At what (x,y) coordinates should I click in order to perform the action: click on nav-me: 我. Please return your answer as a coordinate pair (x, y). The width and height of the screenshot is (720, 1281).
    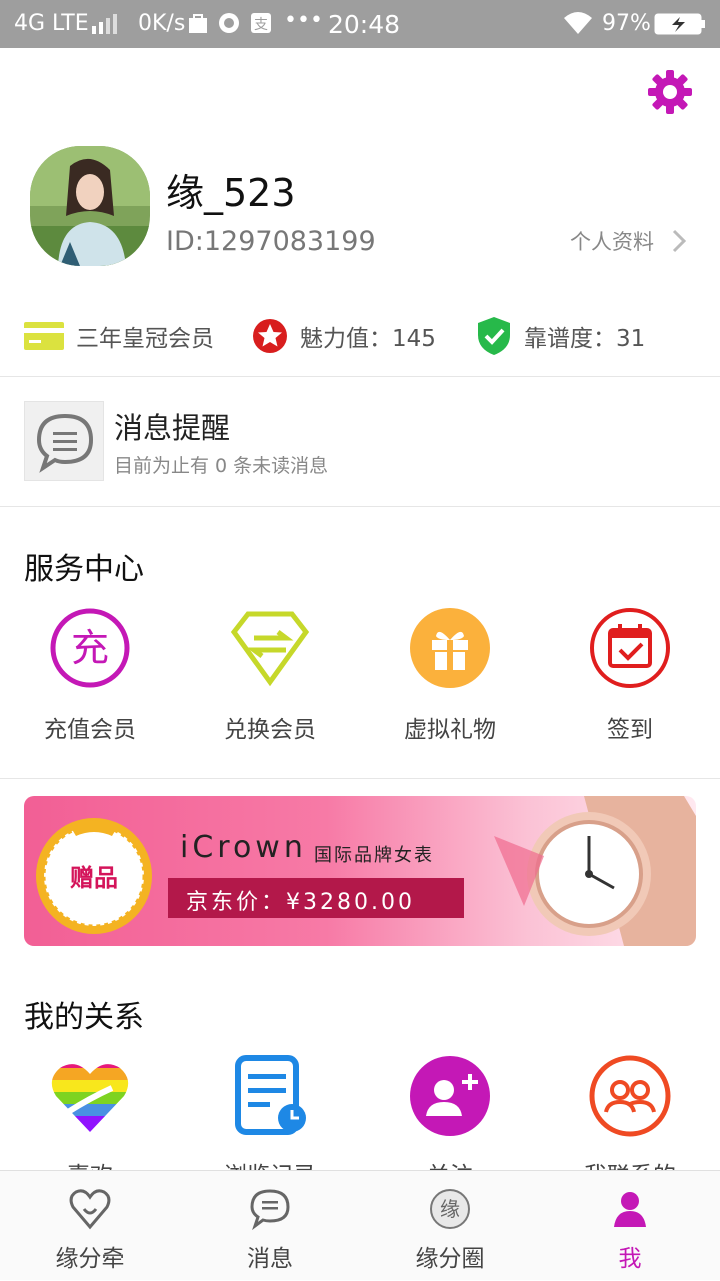
    Looking at the image, I should click on (630, 1226).